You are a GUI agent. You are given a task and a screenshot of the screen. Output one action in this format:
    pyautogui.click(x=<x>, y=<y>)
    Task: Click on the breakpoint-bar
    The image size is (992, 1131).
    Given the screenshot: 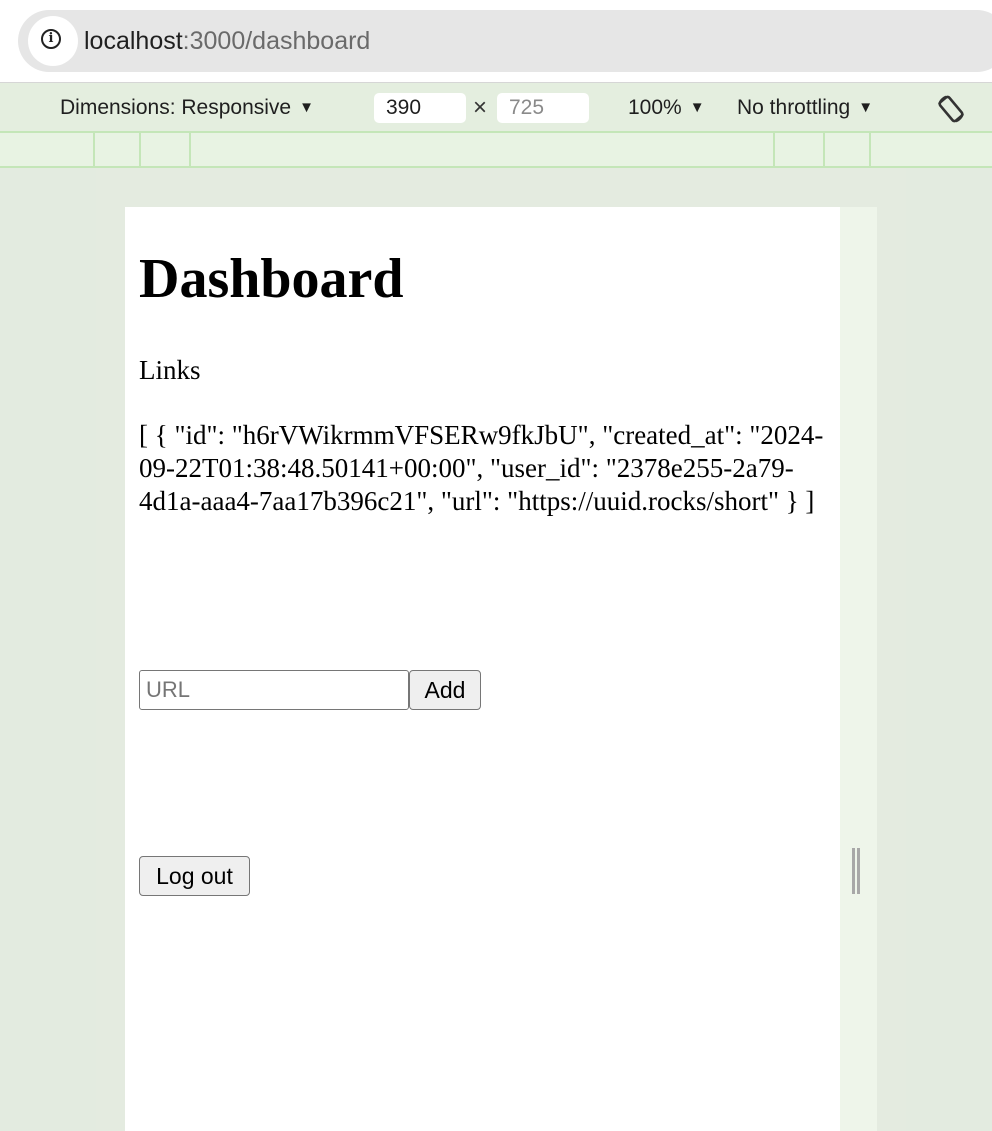 What is the action you would take?
    pyautogui.click(x=496, y=149)
    